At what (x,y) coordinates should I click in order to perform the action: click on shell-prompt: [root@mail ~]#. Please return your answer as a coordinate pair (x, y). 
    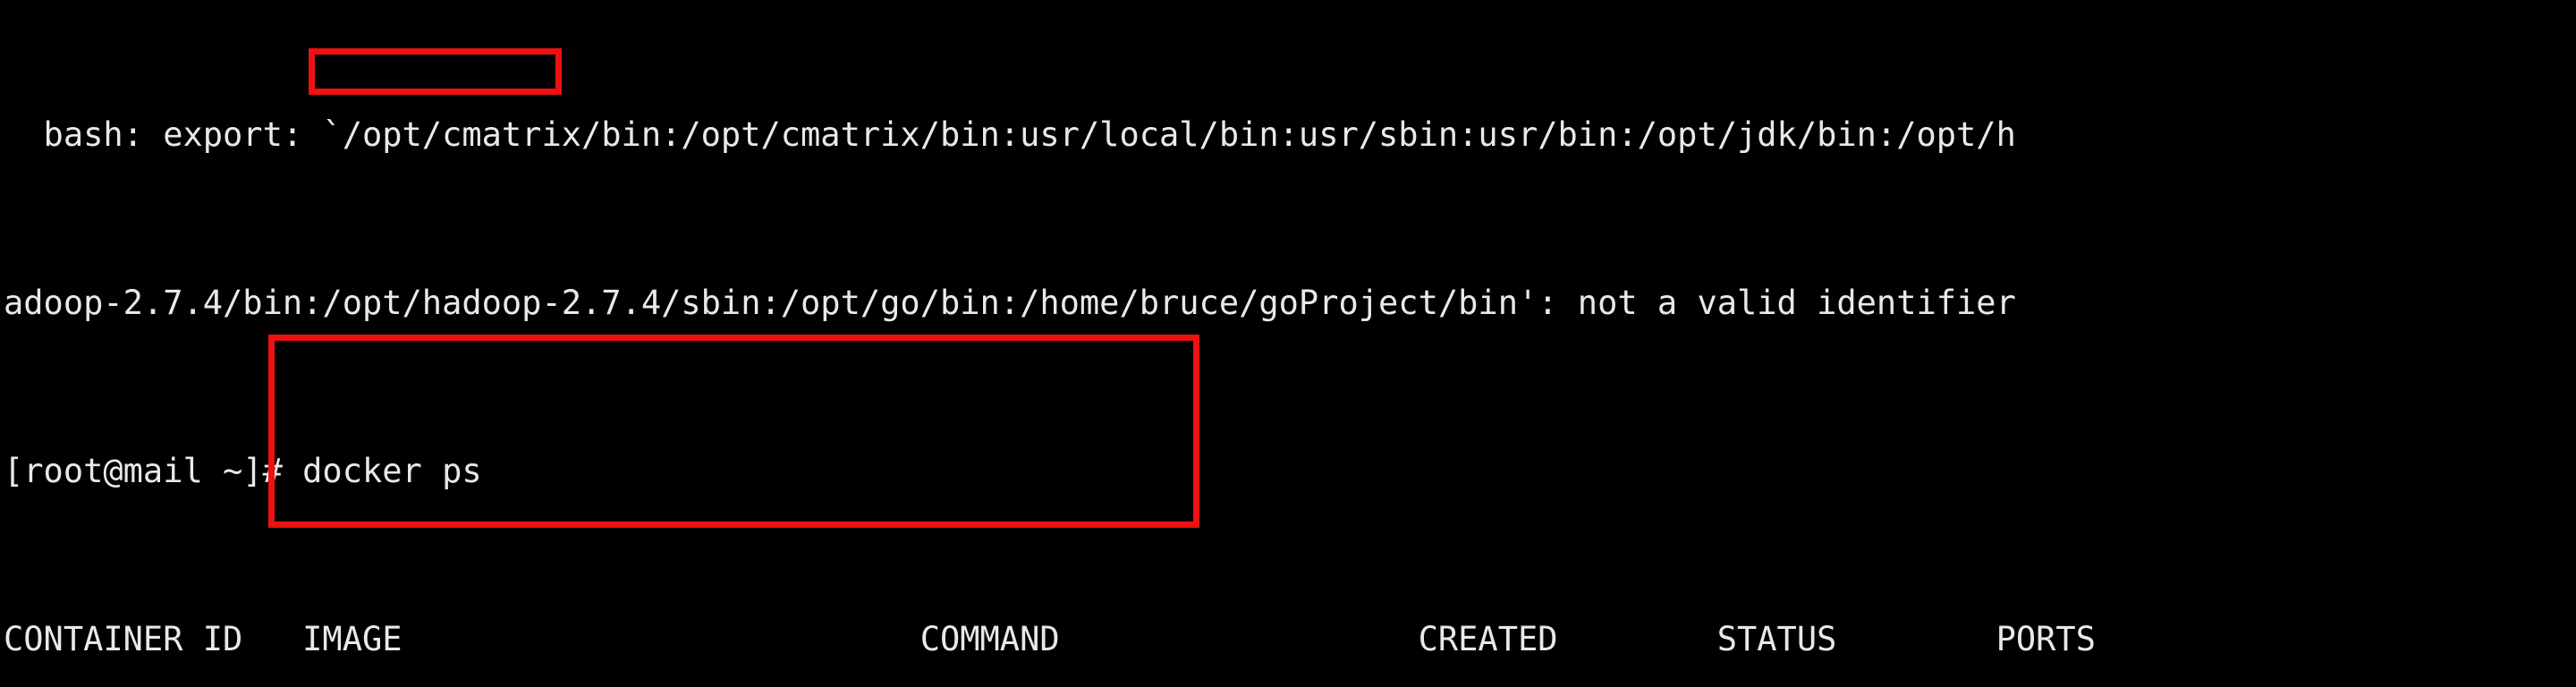
    Looking at the image, I should click on (153, 471).